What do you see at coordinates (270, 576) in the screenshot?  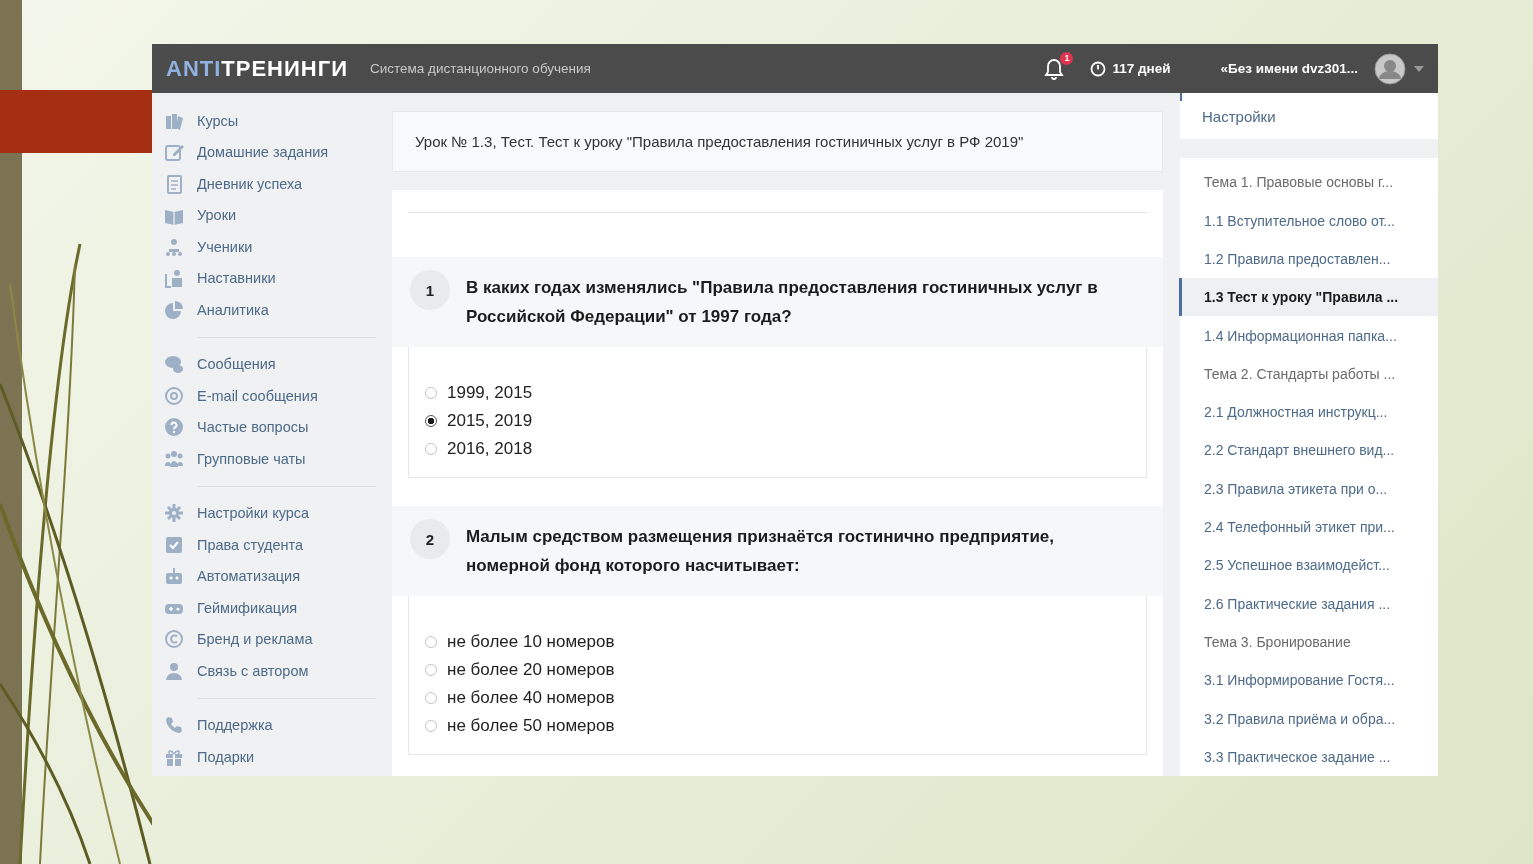 I see `sidebar-item: Автоматизация` at bounding box center [270, 576].